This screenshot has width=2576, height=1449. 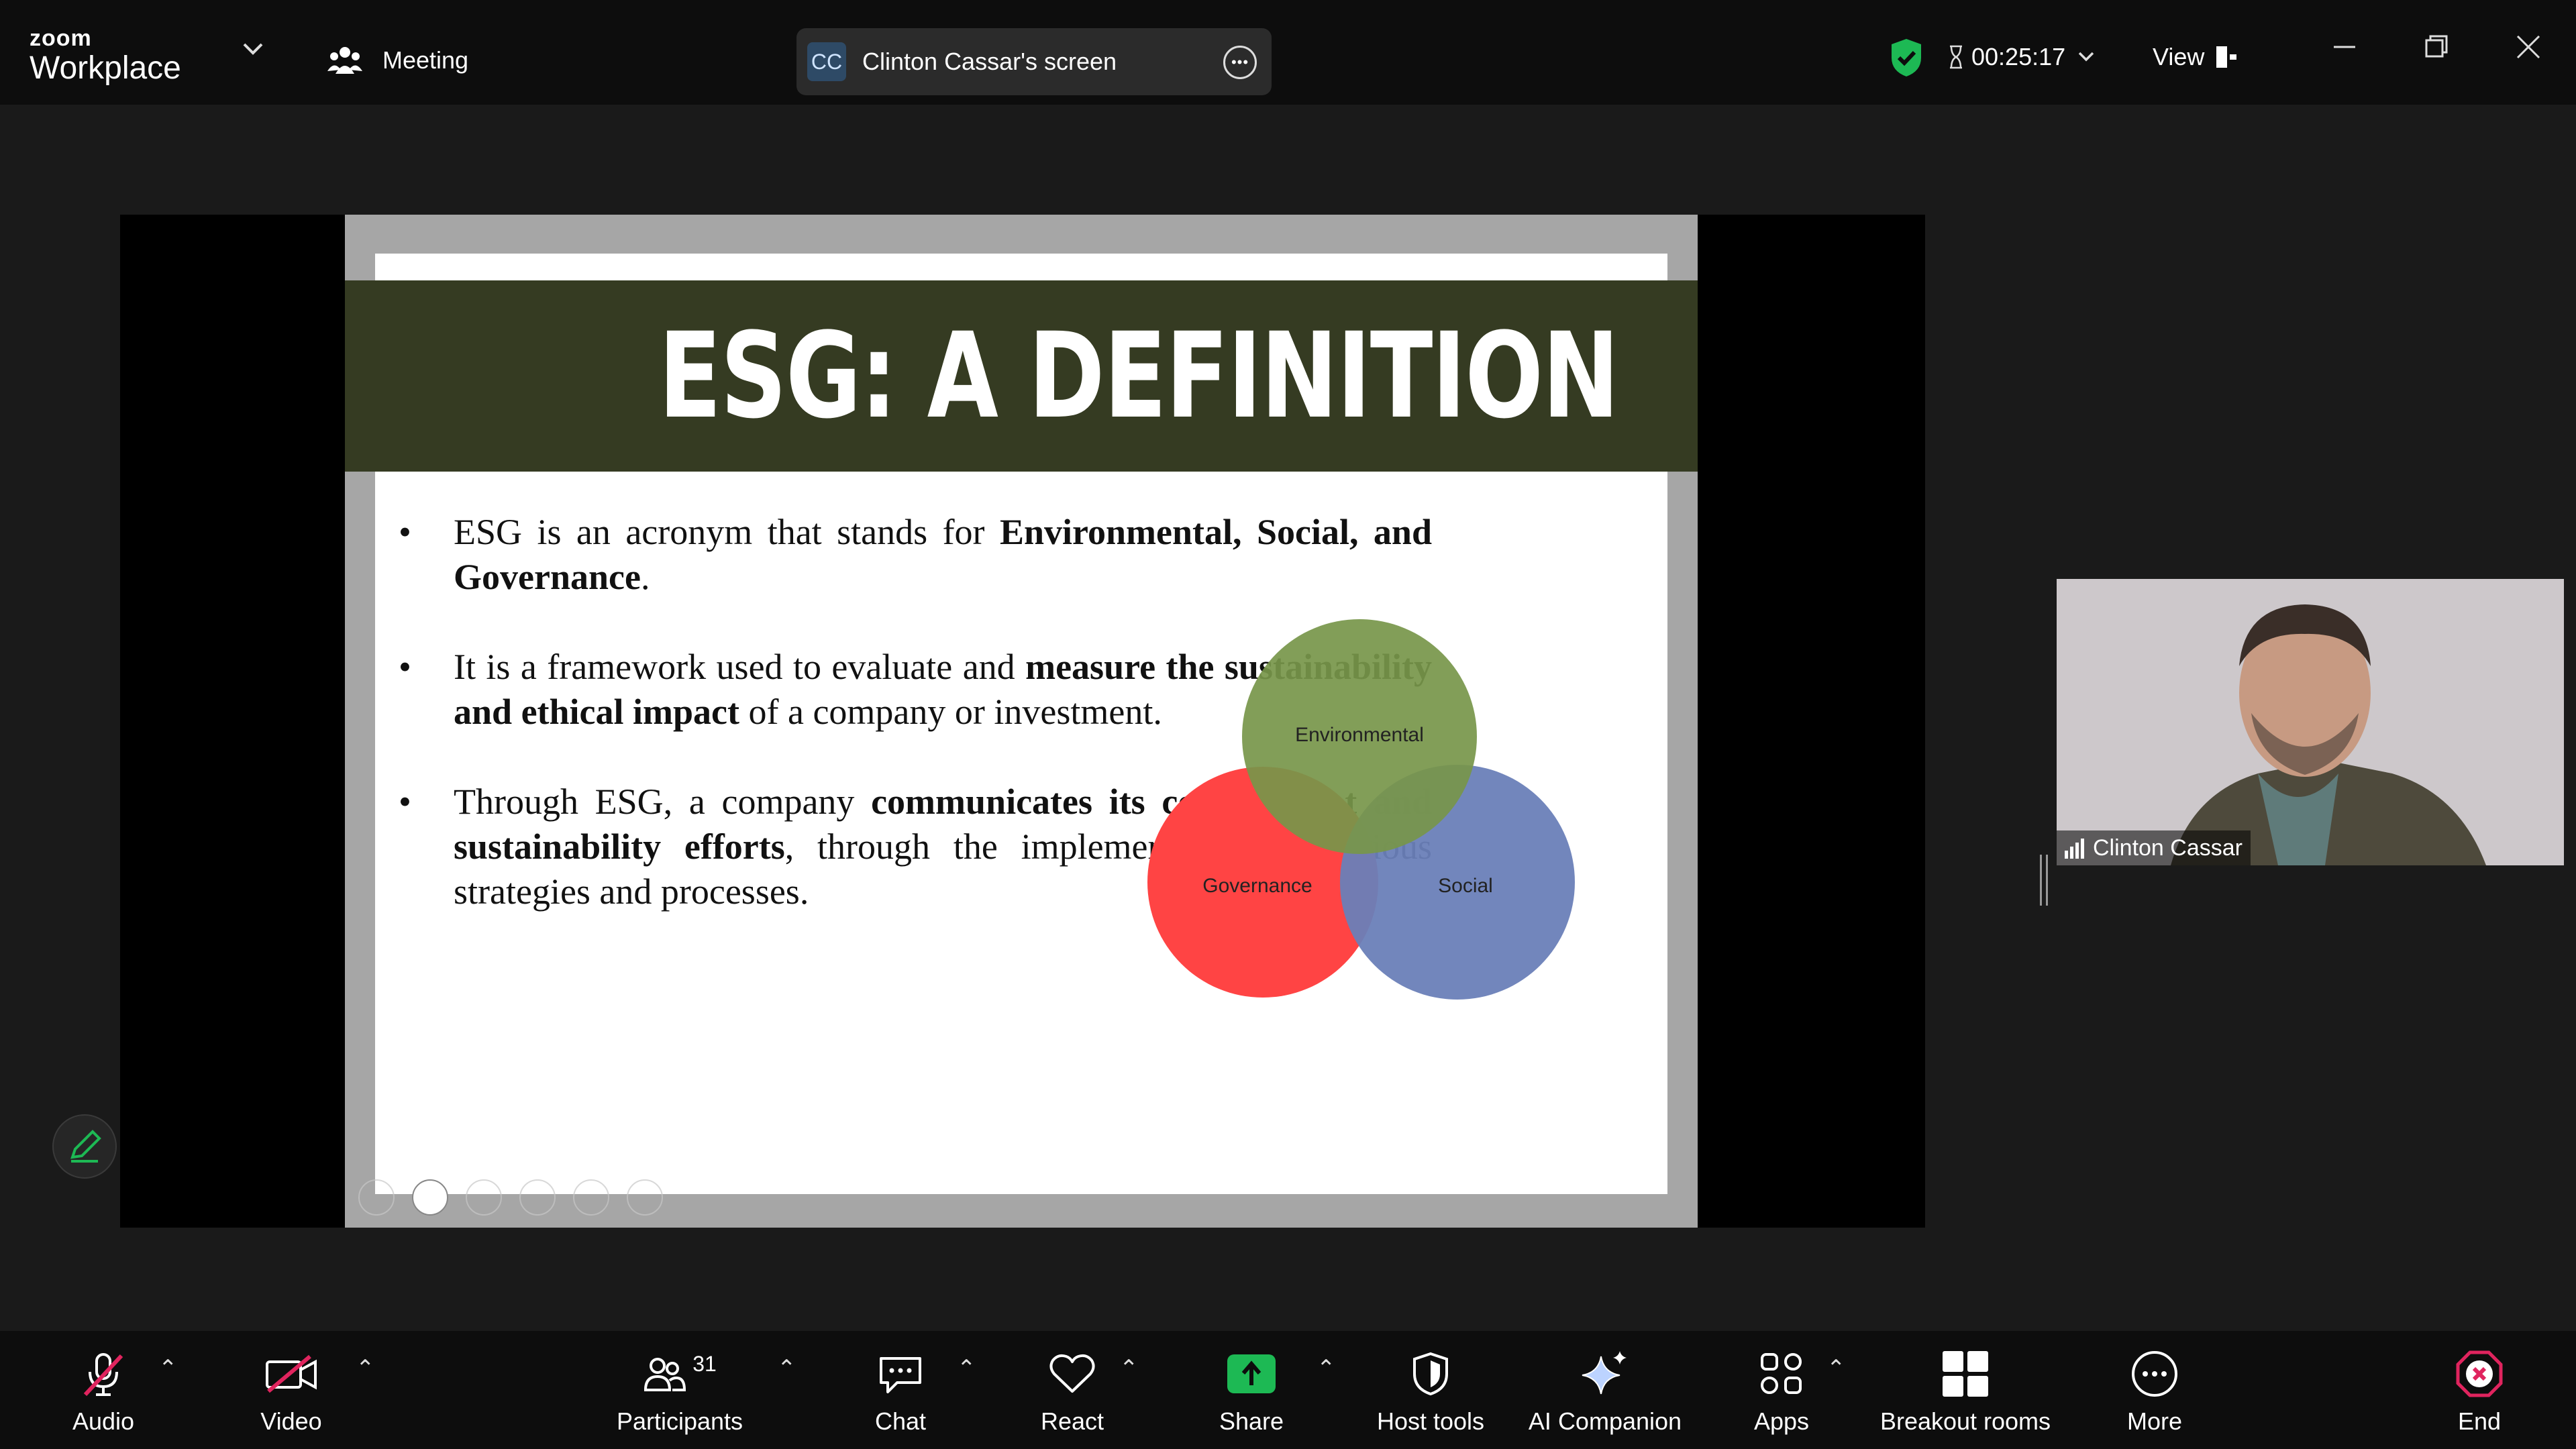 What do you see at coordinates (1326, 1368) in the screenshot?
I see `share-options-caret-icon: ⌃` at bounding box center [1326, 1368].